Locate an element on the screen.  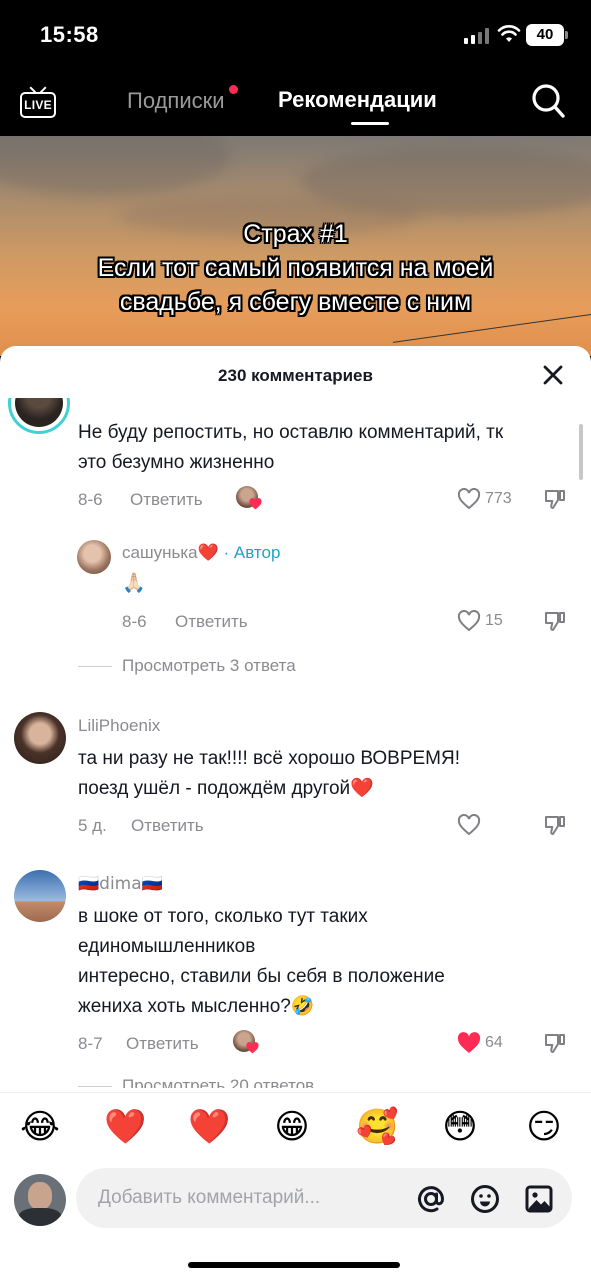
home-indicator is located at coordinates (294, 1265).